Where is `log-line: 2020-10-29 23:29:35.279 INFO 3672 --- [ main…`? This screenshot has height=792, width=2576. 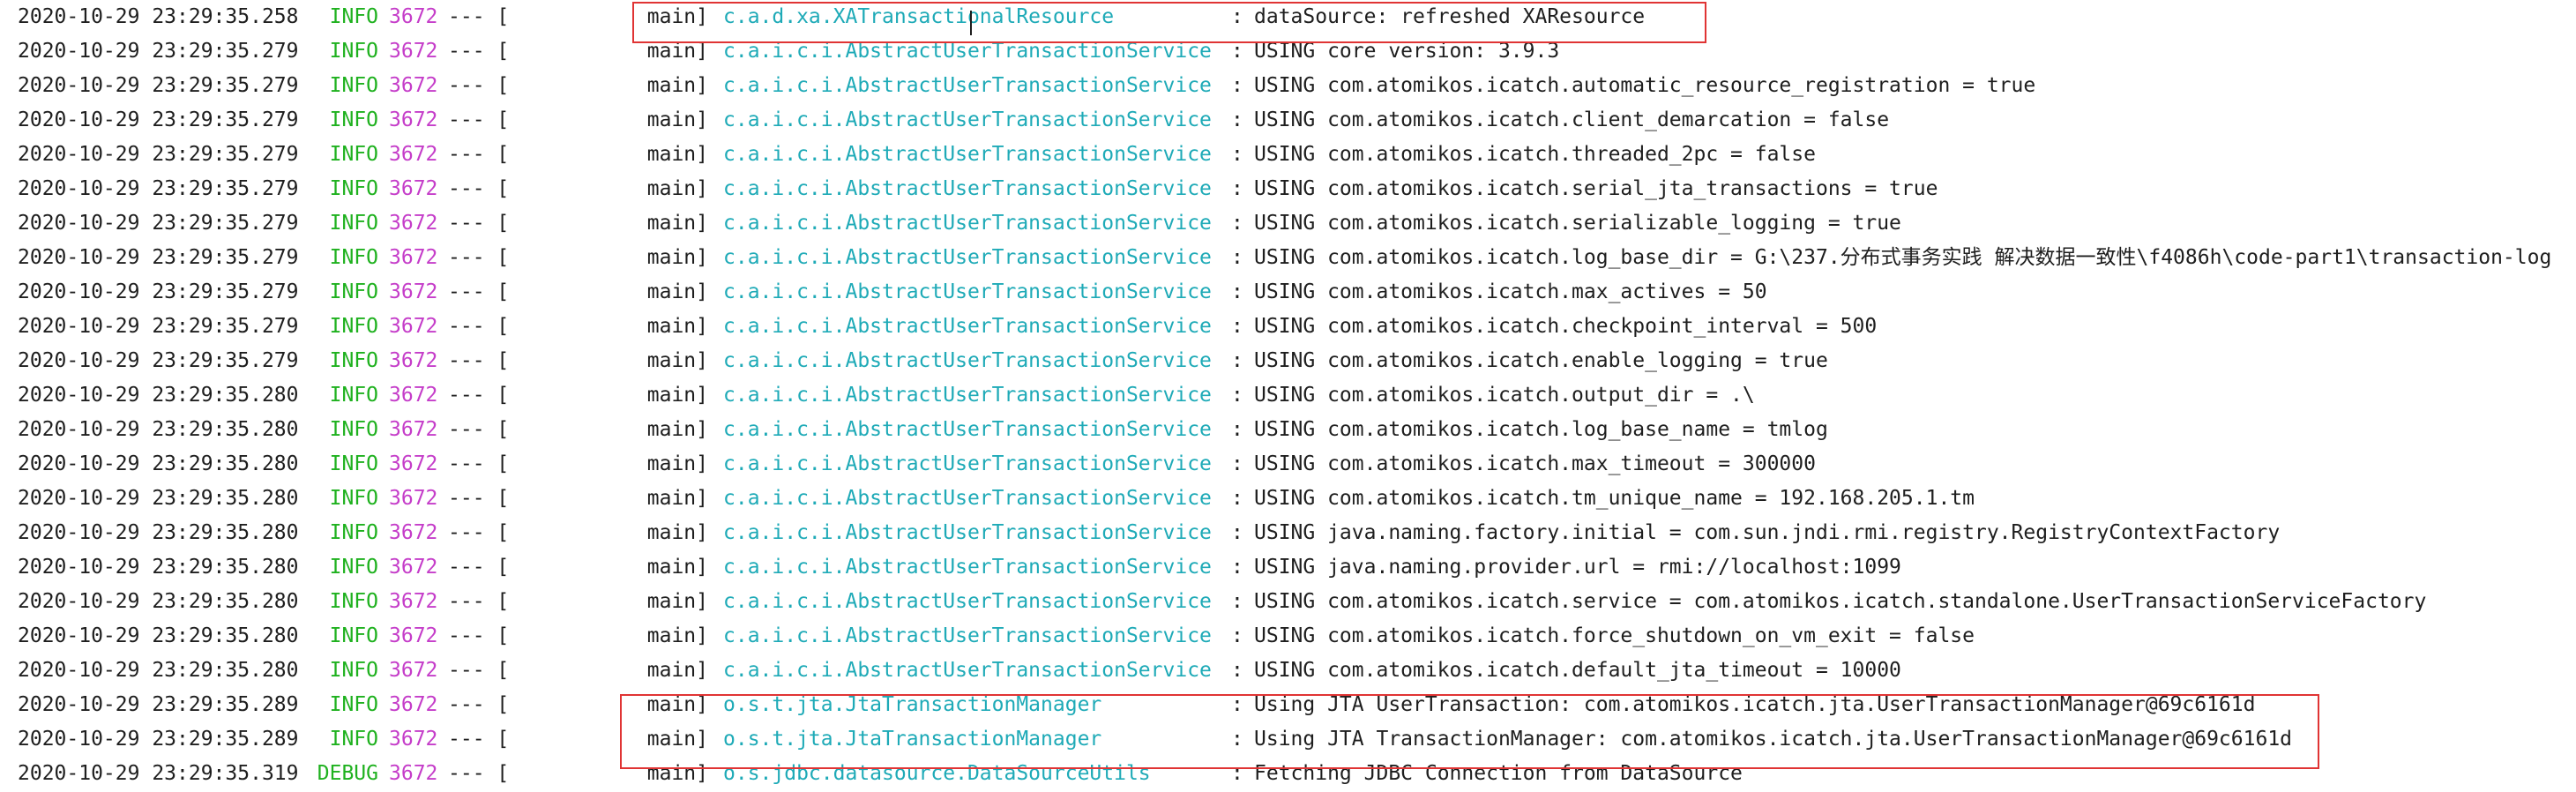
log-line: 2020-10-29 23:29:35.279 INFO 3672 --- [ main… is located at coordinates (1288, 292).